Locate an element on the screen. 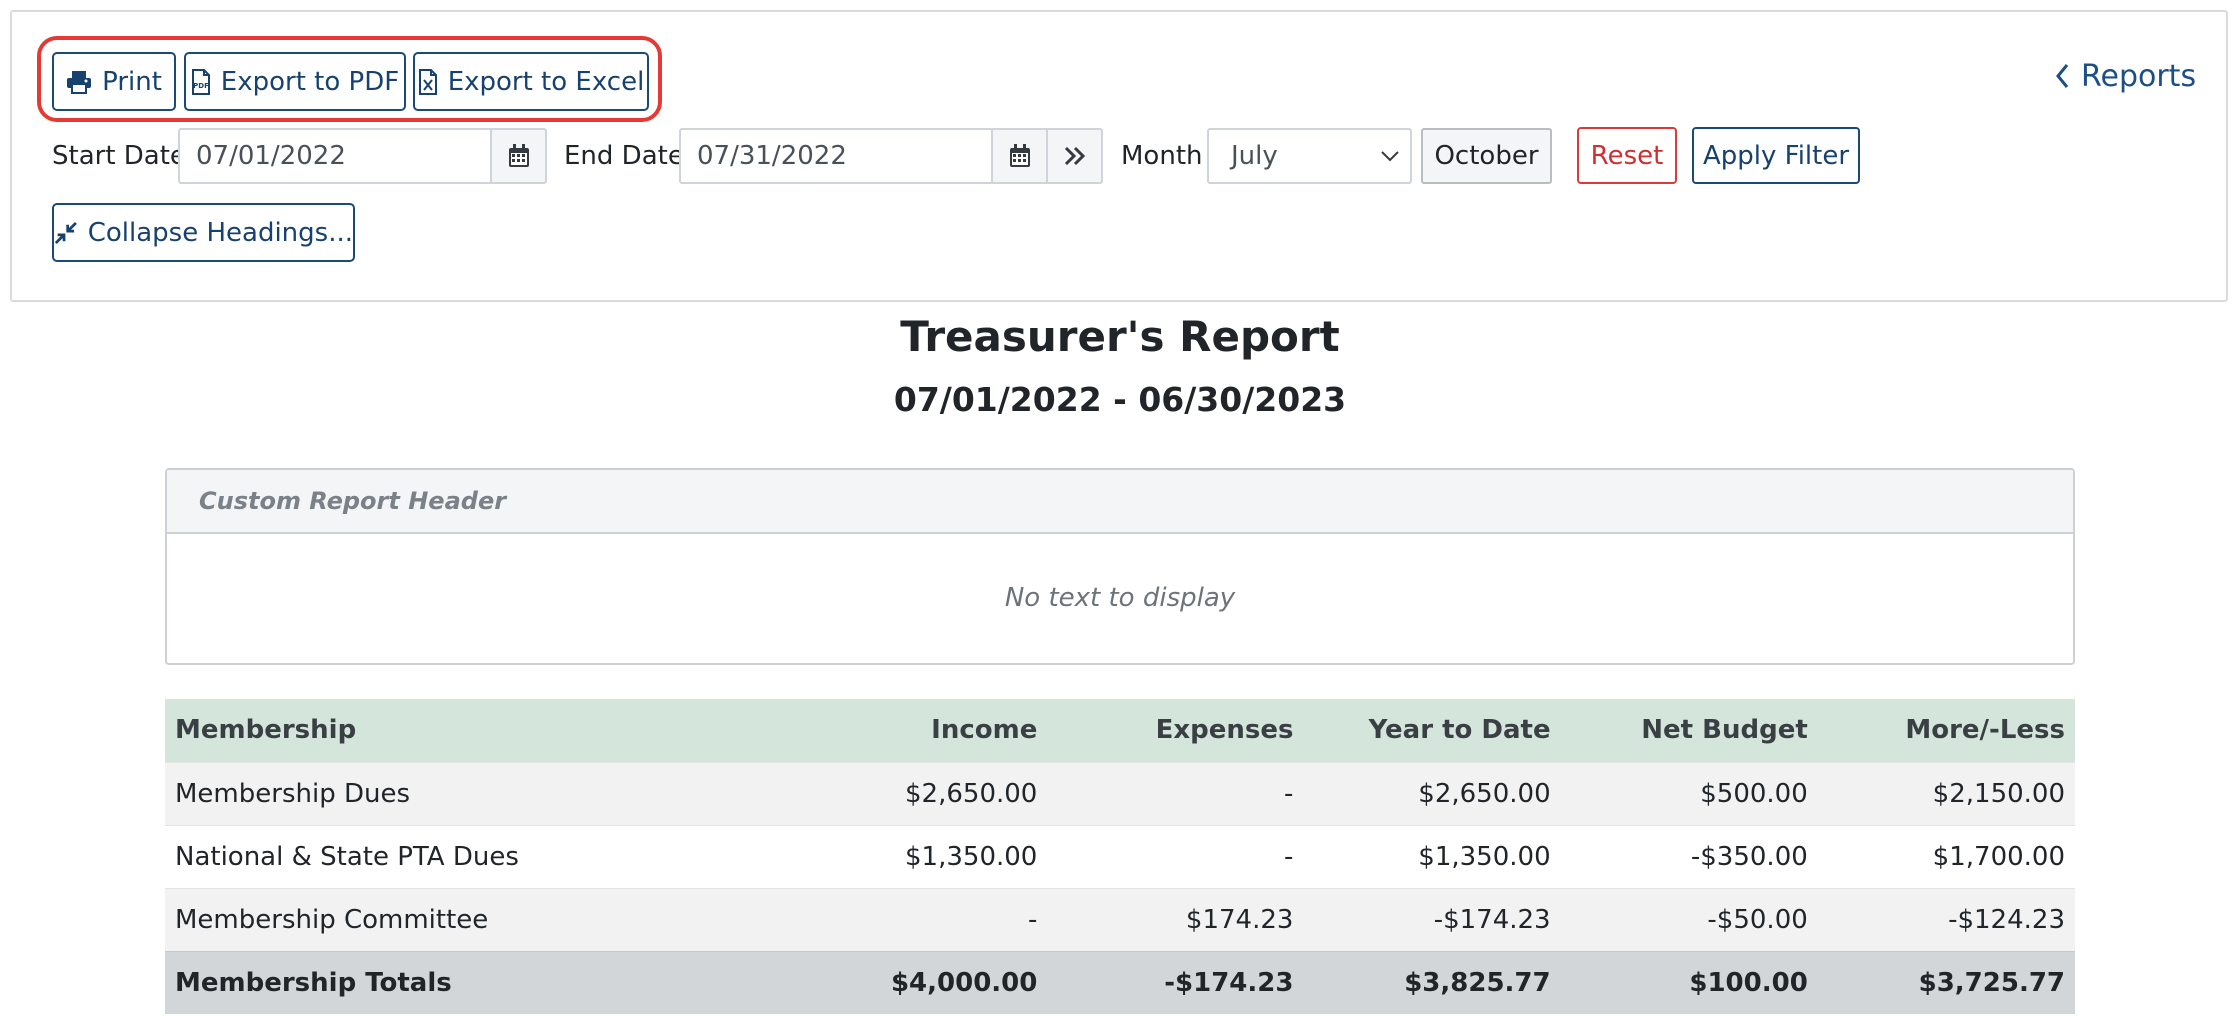 This screenshot has width=2240, height=1028. start-date-calendar-button is located at coordinates (518, 156).